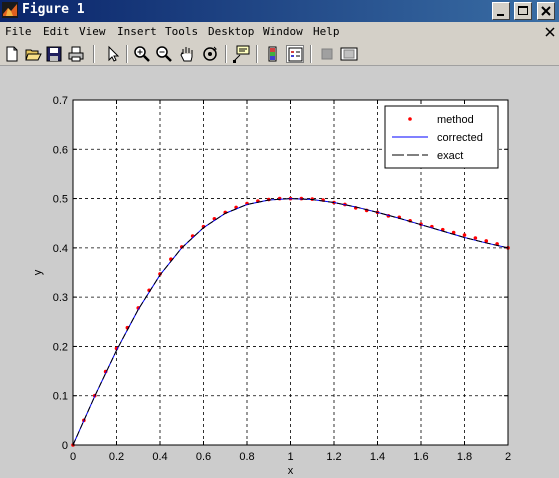  I want to click on x-tick-label: 1.4, so click(377, 457).